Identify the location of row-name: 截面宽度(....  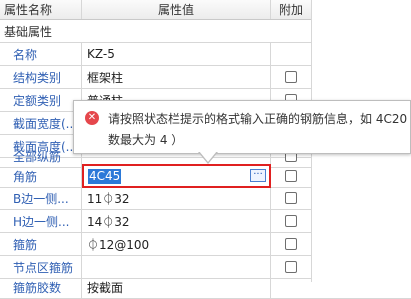
(41, 123).